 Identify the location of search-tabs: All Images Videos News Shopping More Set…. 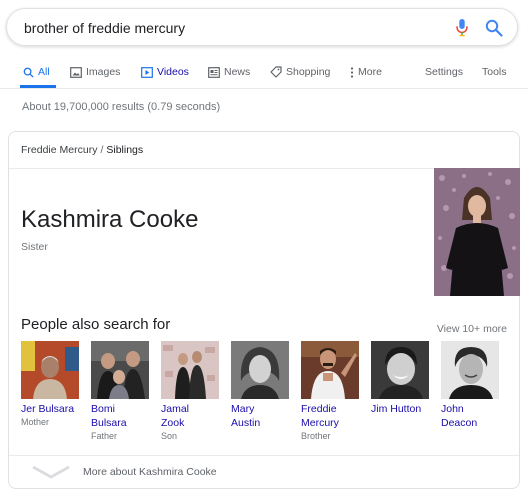
(264, 74).